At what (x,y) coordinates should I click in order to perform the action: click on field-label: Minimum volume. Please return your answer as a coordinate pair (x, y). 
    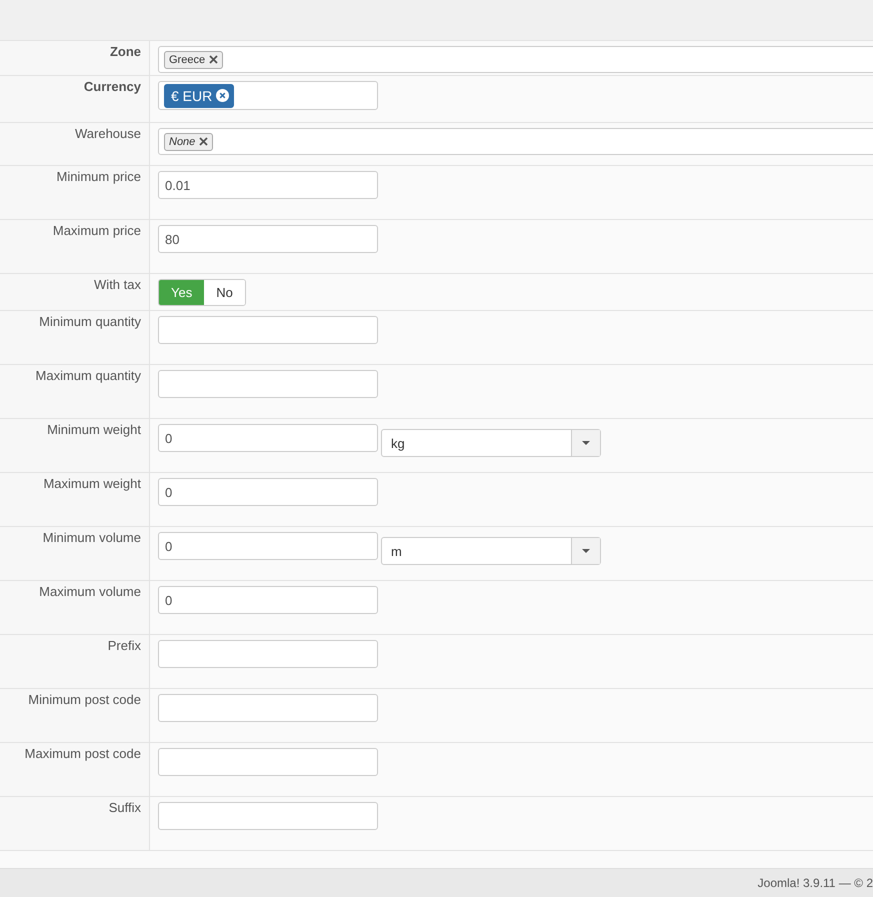
    Looking at the image, I should click on (91, 537).